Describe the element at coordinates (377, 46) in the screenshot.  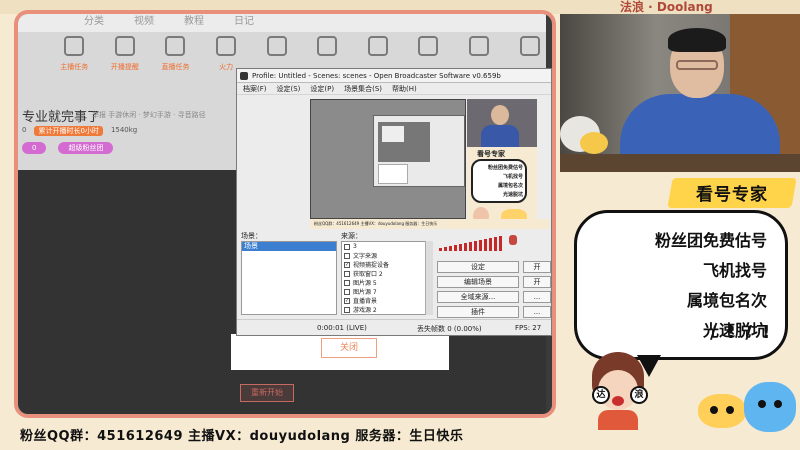
I see `user-icon` at that location.